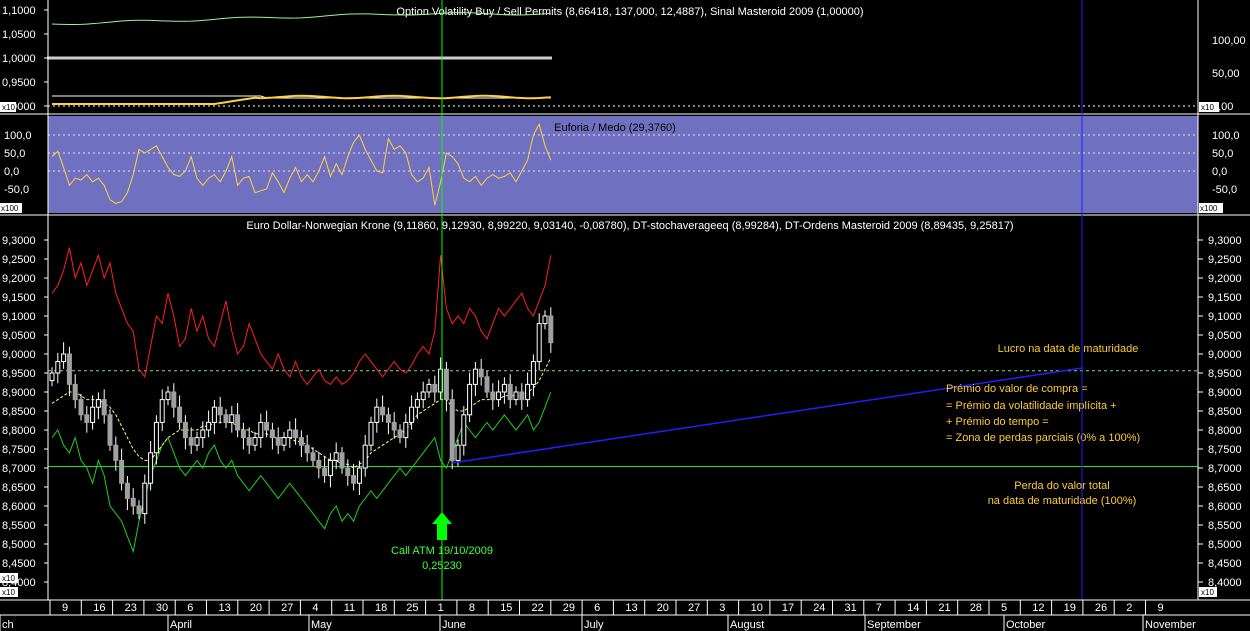 The height and width of the screenshot is (631, 1250). Describe the element at coordinates (18, 136) in the screenshot. I see `mid-left-tick-label: 100,0` at that location.